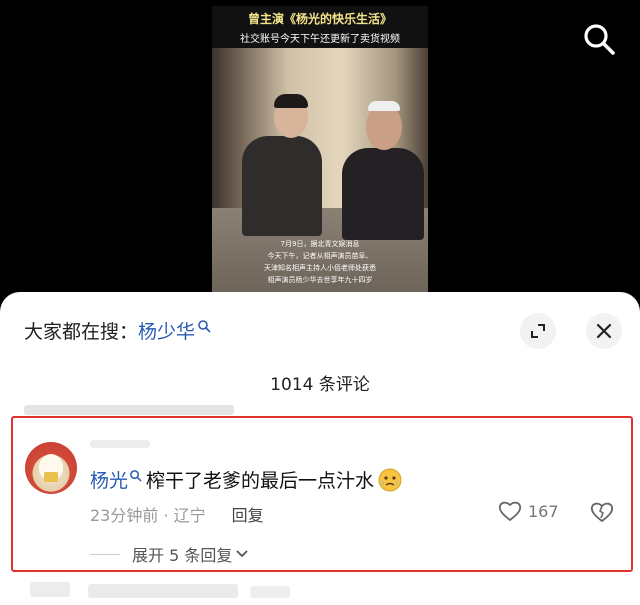 Image resolution: width=640 pixels, height=605 pixels. What do you see at coordinates (510, 511) in the screenshot?
I see `heart-icon` at bounding box center [510, 511].